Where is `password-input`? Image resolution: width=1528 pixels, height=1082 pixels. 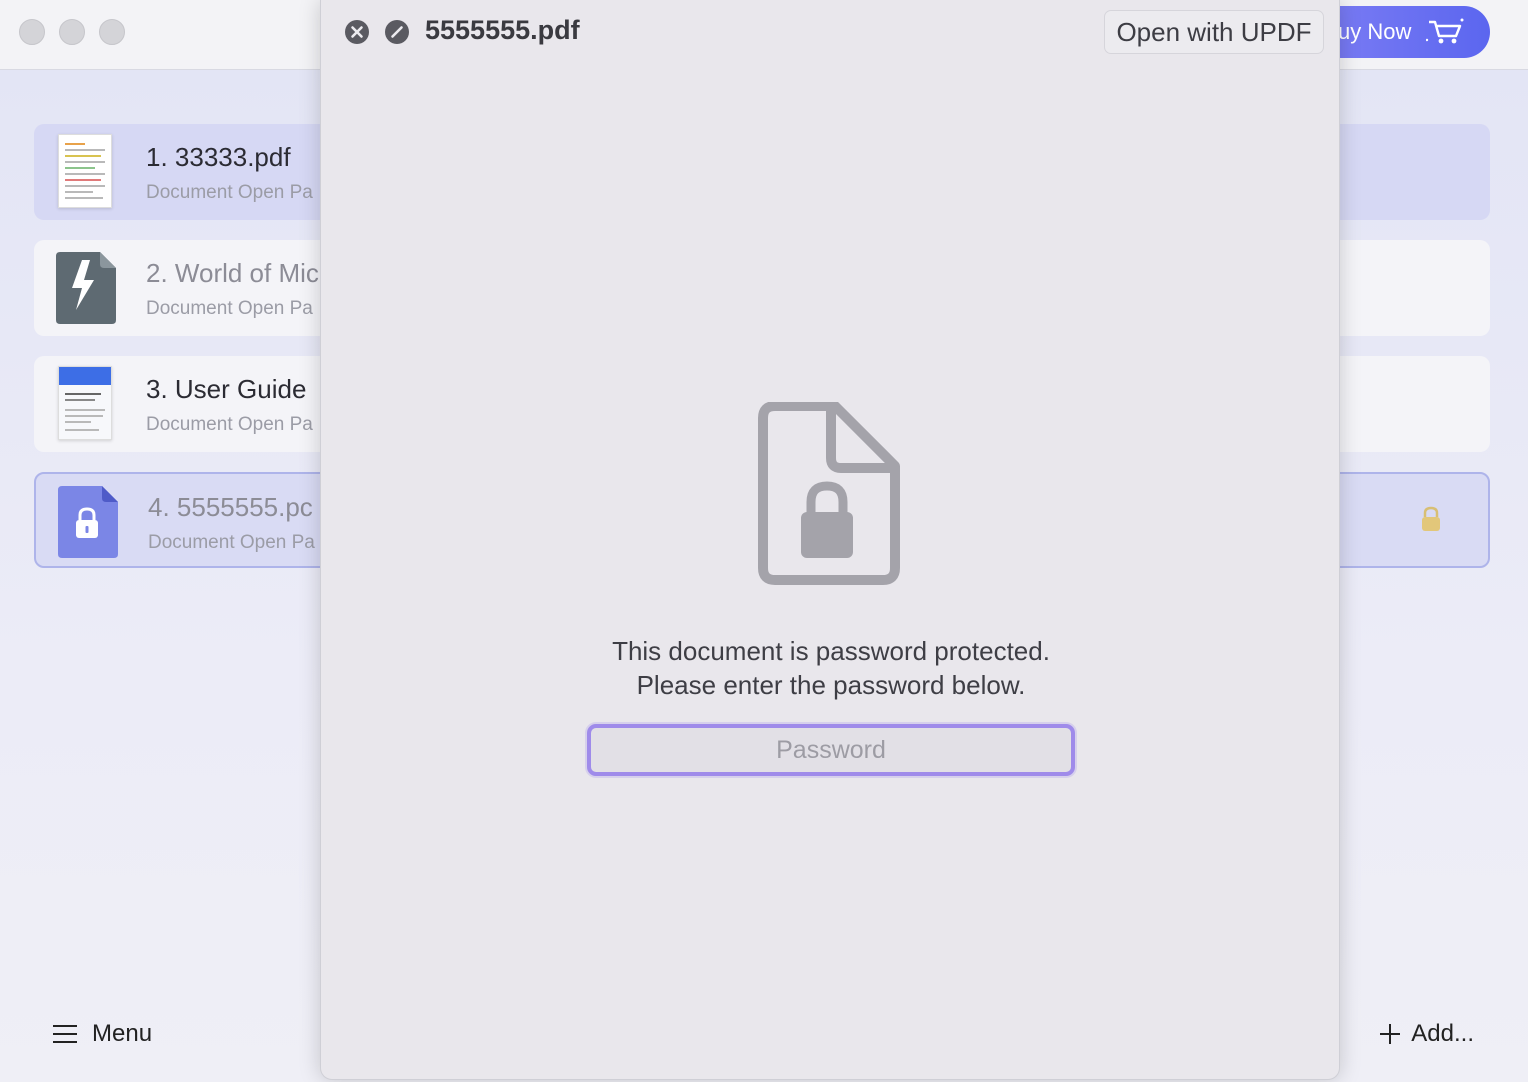 password-input is located at coordinates (831, 750).